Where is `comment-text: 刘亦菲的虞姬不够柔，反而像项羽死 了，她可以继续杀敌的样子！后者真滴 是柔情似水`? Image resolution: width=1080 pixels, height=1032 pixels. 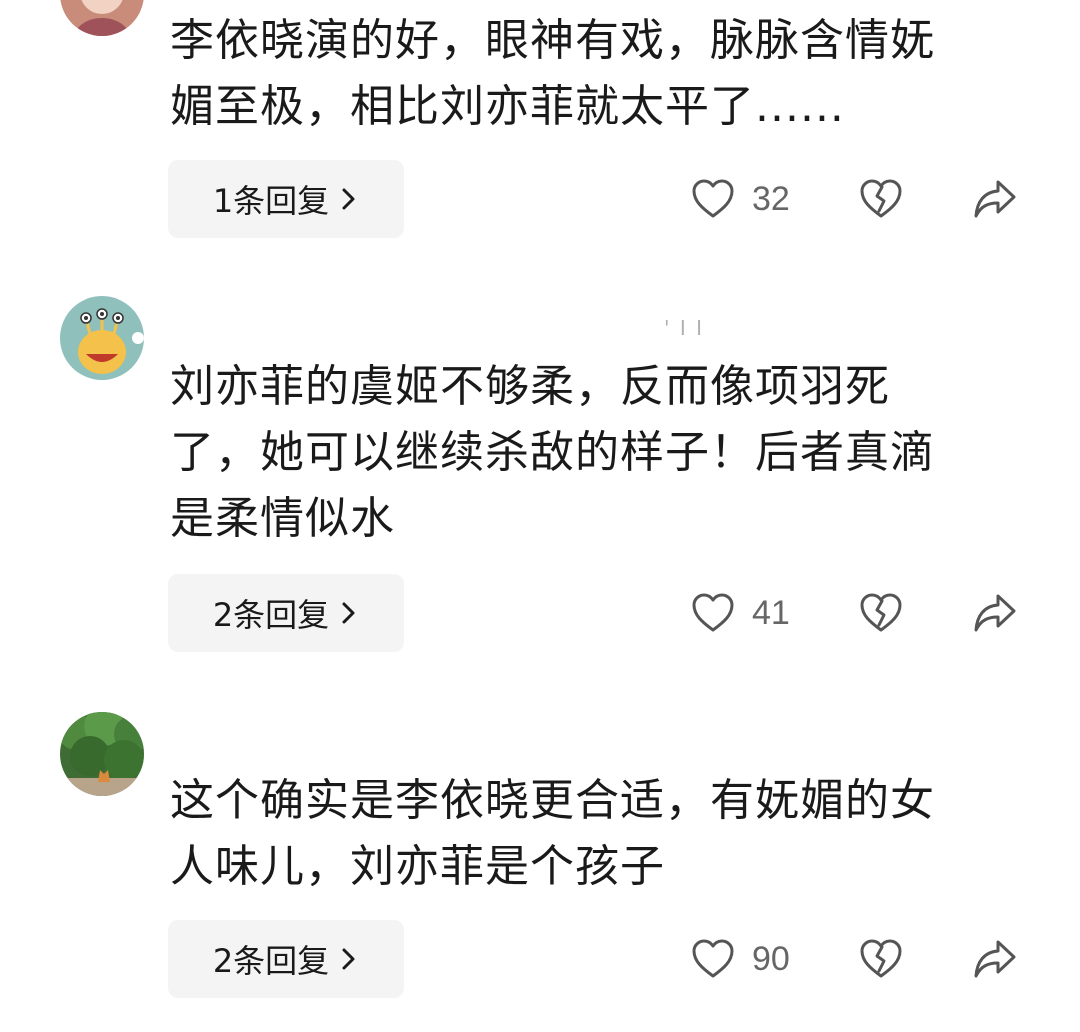
comment-text: 刘亦菲的虞姬不够柔，反而像项羽死 了，她可以继续杀敌的样子！后者真滴 是柔情似水 is located at coordinates (552, 452).